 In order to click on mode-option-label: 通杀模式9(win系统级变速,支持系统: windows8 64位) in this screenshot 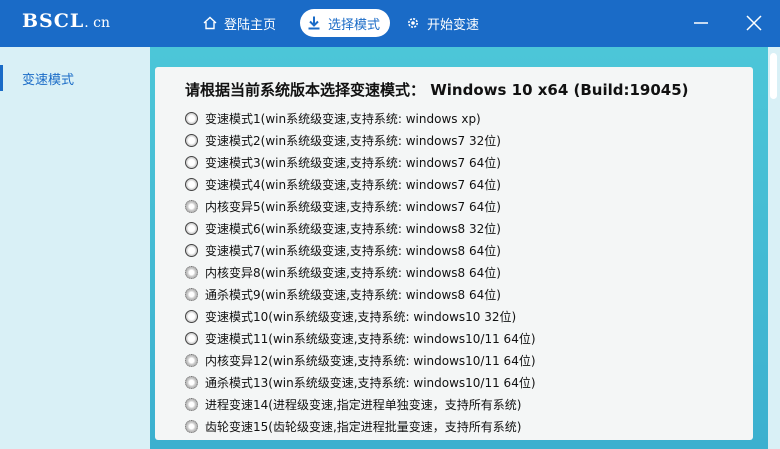, I will do `click(353, 294)`.